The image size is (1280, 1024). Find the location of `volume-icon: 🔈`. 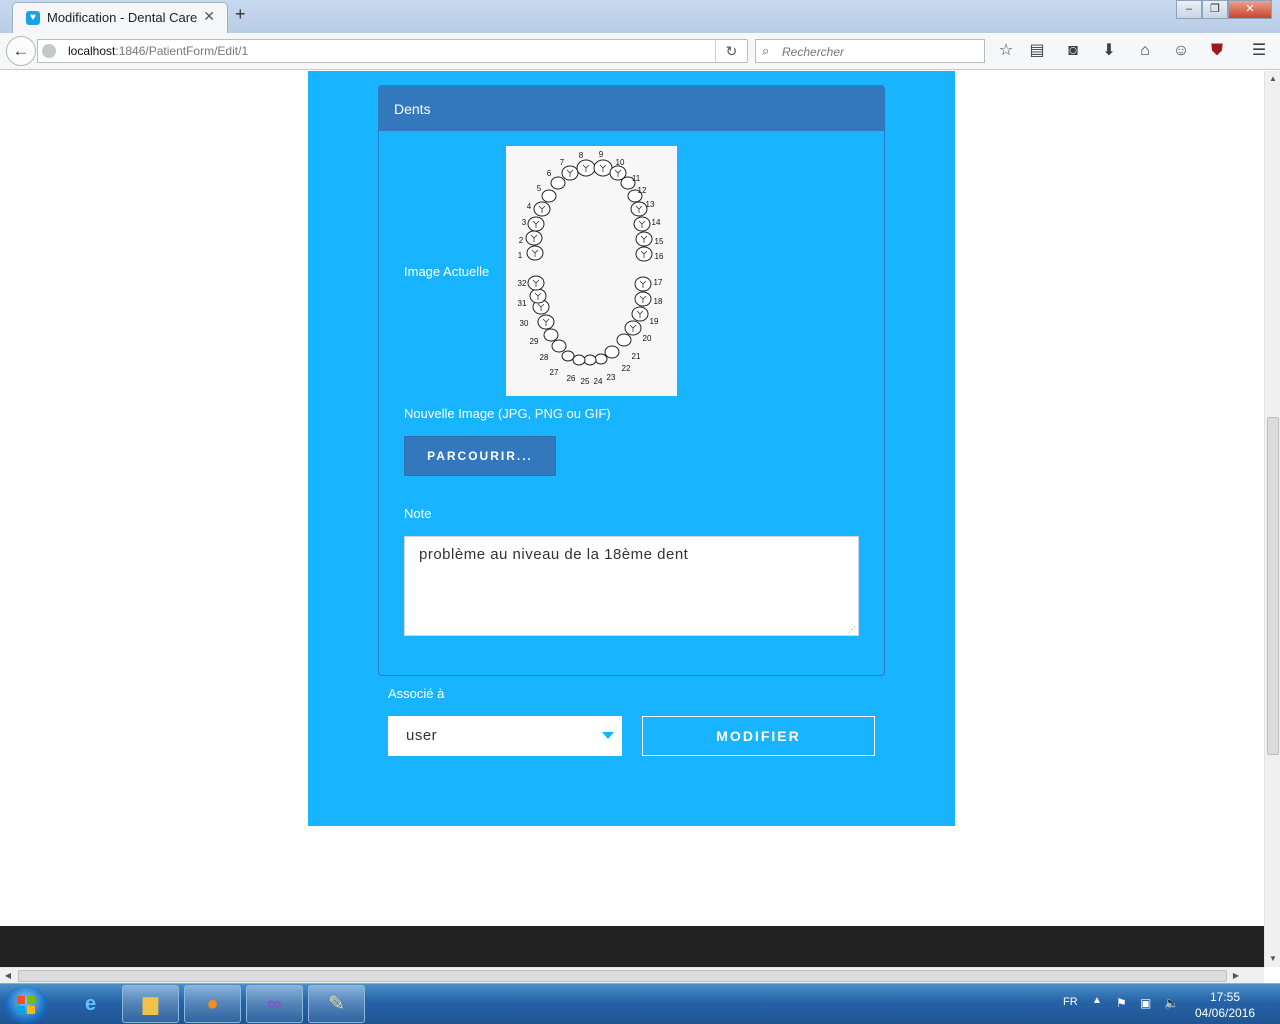

volume-icon: 🔈 is located at coordinates (1171, 1003).